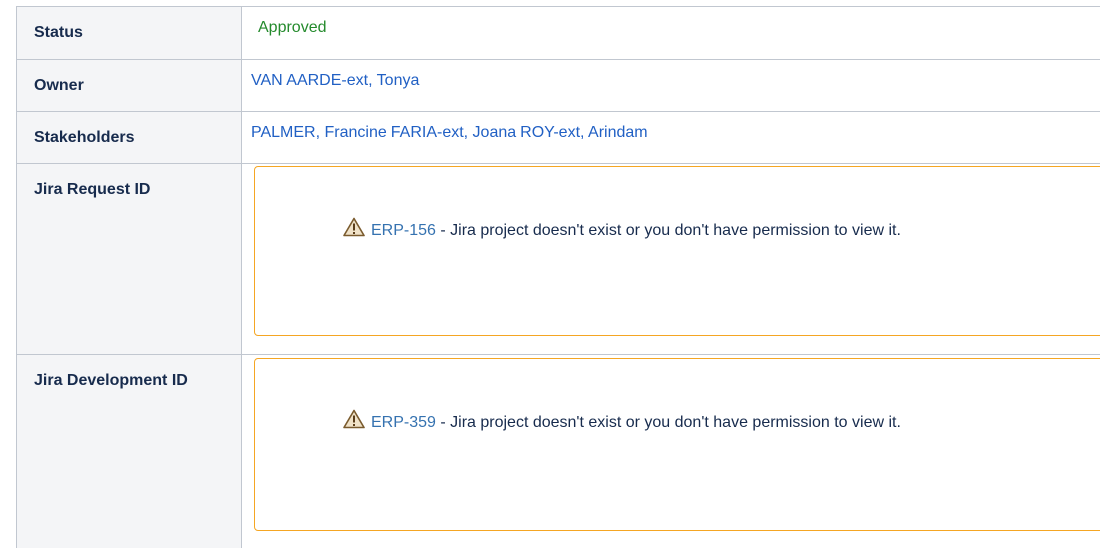 The width and height of the screenshot is (1100, 548). Describe the element at coordinates (129, 33) in the screenshot. I see `status-label-cell: Status` at that location.